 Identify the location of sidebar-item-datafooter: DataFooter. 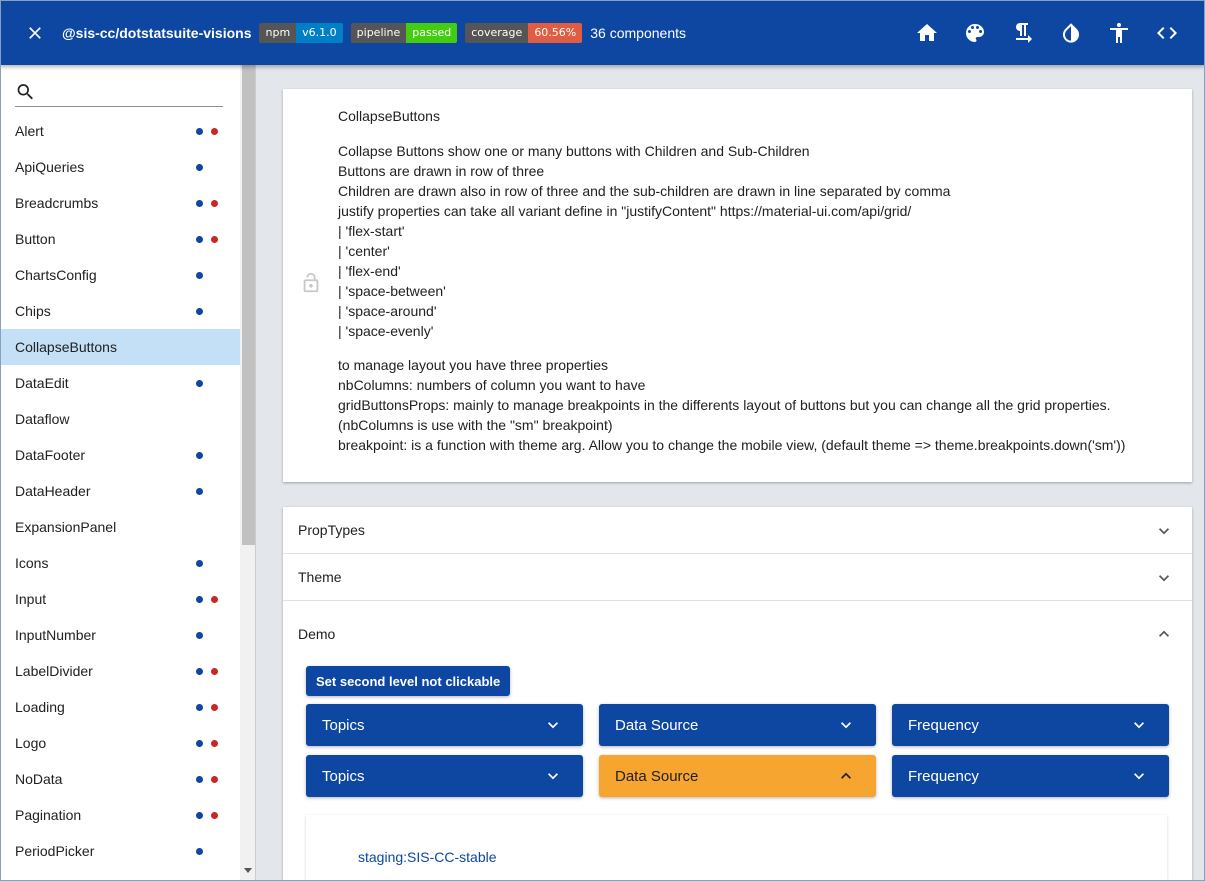
(120, 455).